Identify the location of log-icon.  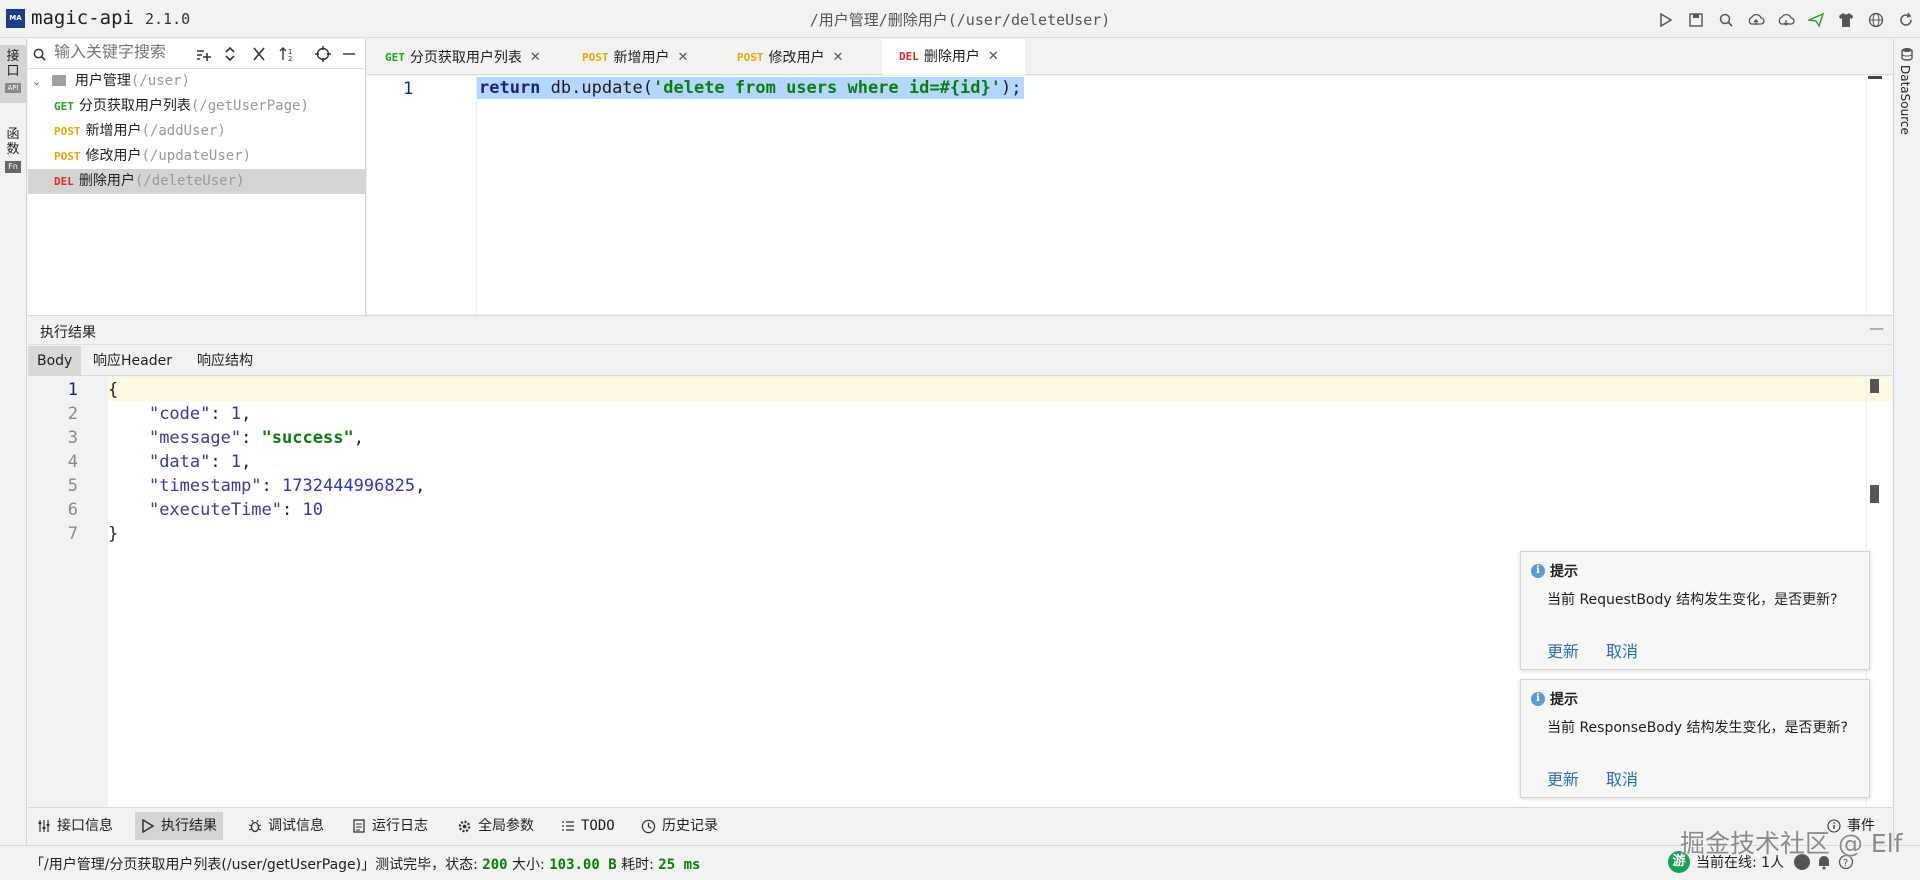
(359, 826).